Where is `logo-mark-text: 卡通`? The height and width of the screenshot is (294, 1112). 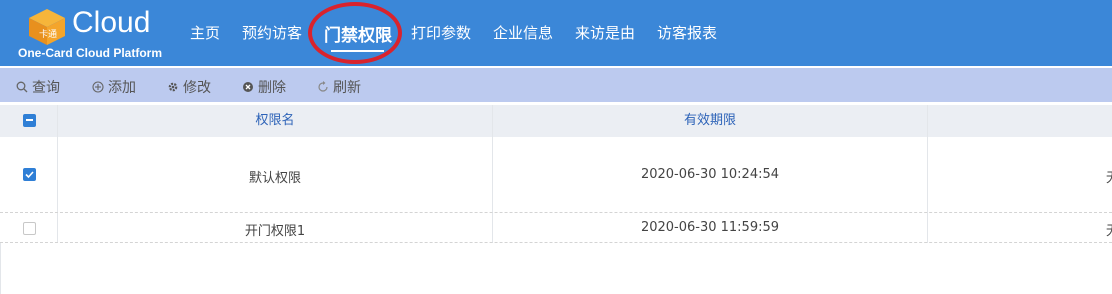
logo-mark-text: 卡通 is located at coordinates (48, 34).